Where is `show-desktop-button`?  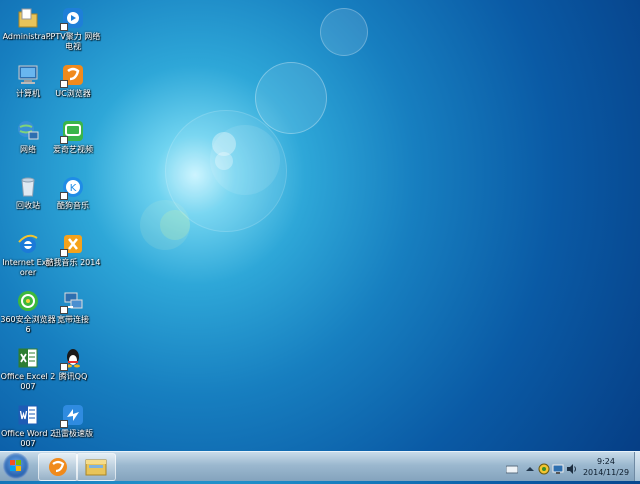 show-desktop-button is located at coordinates (637, 466).